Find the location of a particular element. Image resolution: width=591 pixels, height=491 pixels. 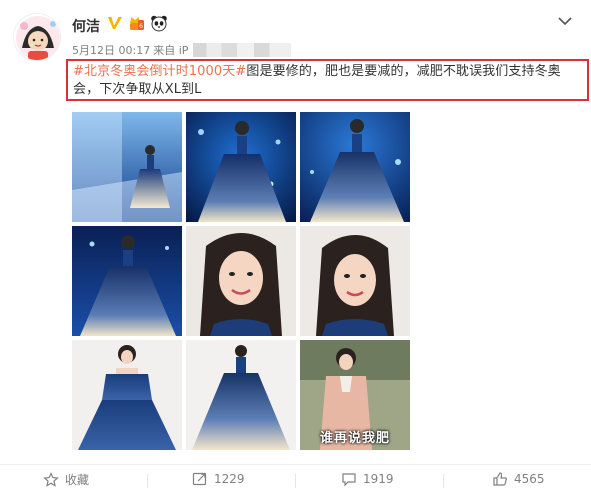

repost-button: 1229 is located at coordinates (218, 479).